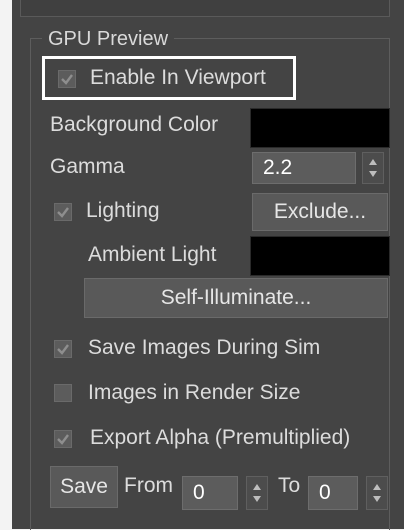  I want to click on save-images-label: Save Images During Sim, so click(204, 347).